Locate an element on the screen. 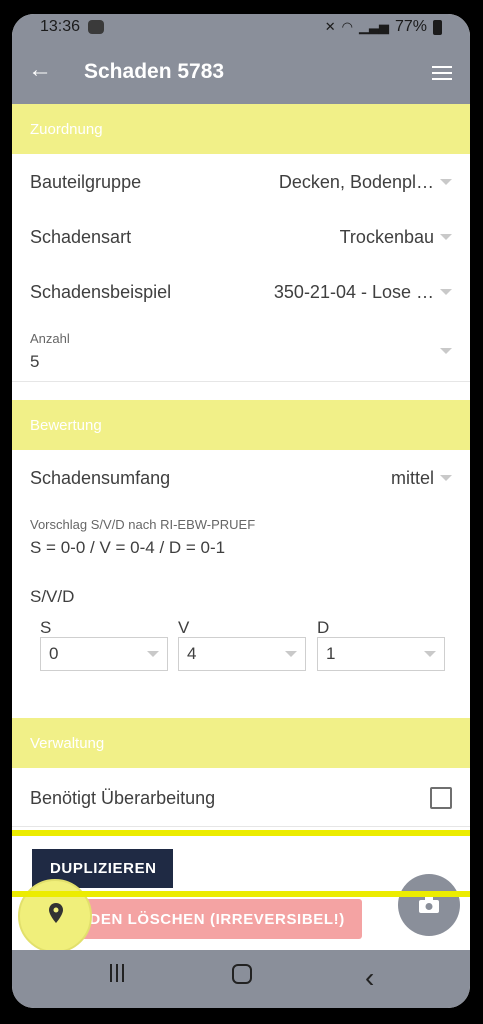 The height and width of the screenshot is (1024, 483). section-title: Verwaltung is located at coordinates (67, 743).